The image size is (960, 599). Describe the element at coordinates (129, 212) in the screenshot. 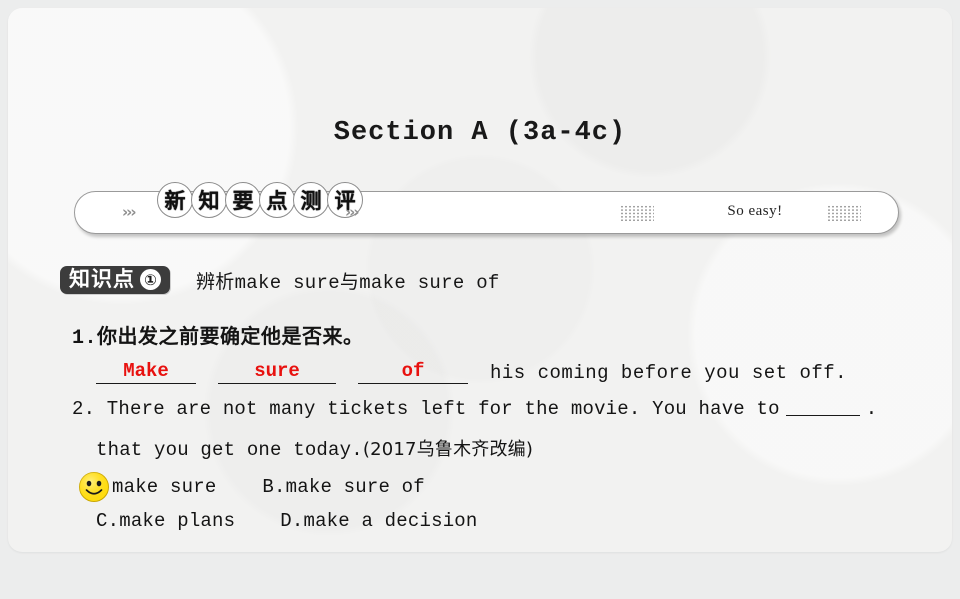

I see `chevron-right-icon-left: ›››` at that location.